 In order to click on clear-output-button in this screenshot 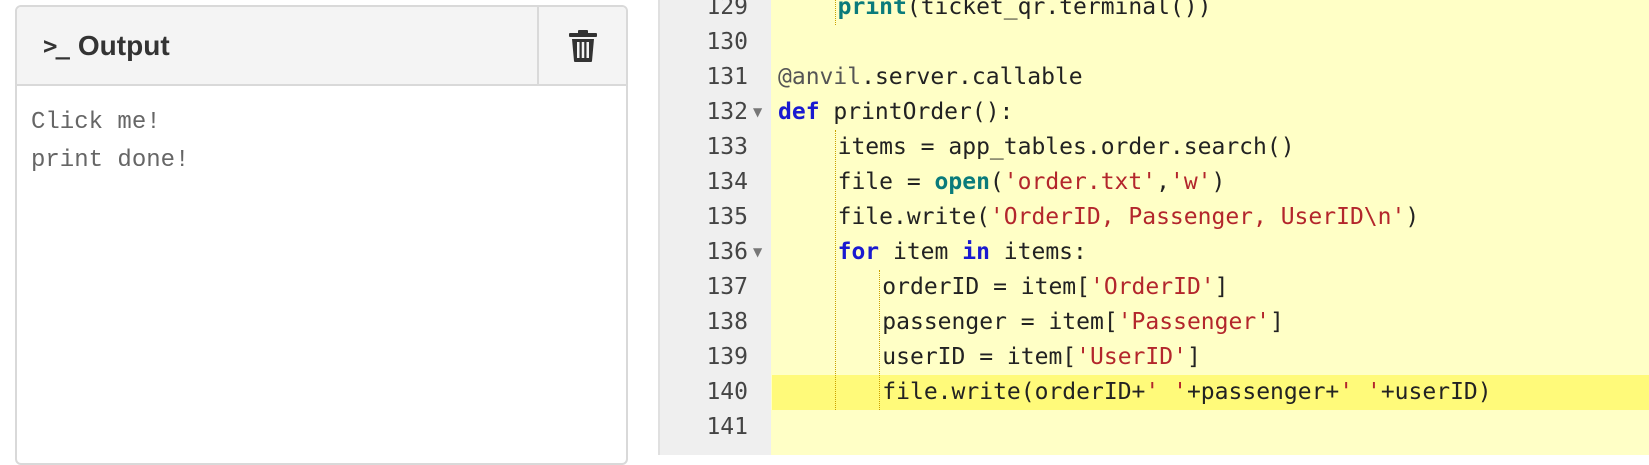, I will do `click(581, 45)`.